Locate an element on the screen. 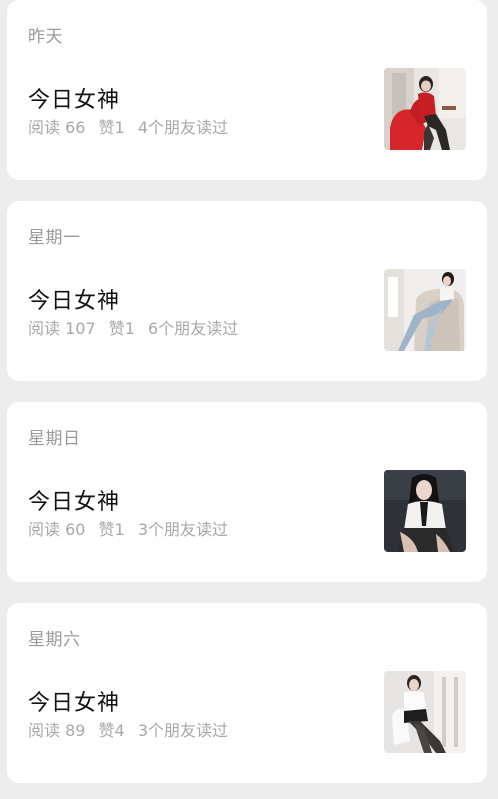 Image resolution: width=498 pixels, height=799 pixels. photo-dark-room-icon is located at coordinates (425, 511).